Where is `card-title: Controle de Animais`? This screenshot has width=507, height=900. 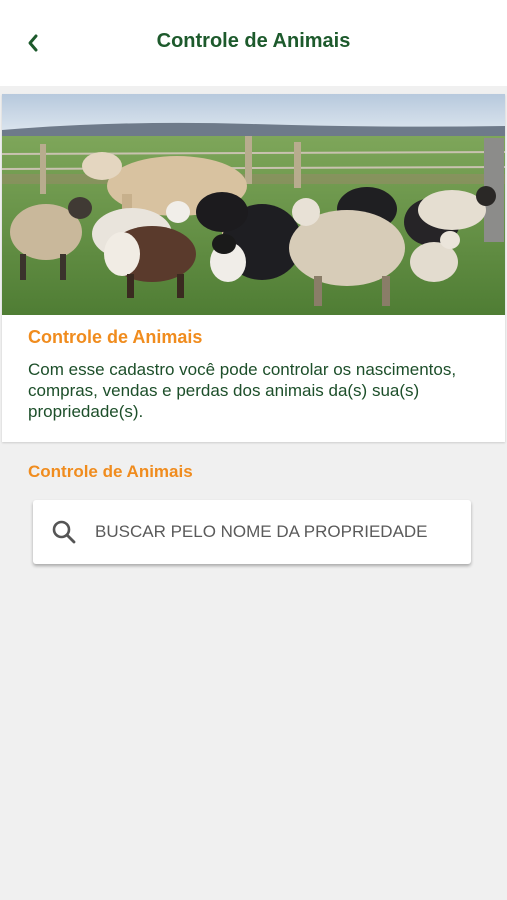
card-title: Controle de Animais is located at coordinates (115, 337).